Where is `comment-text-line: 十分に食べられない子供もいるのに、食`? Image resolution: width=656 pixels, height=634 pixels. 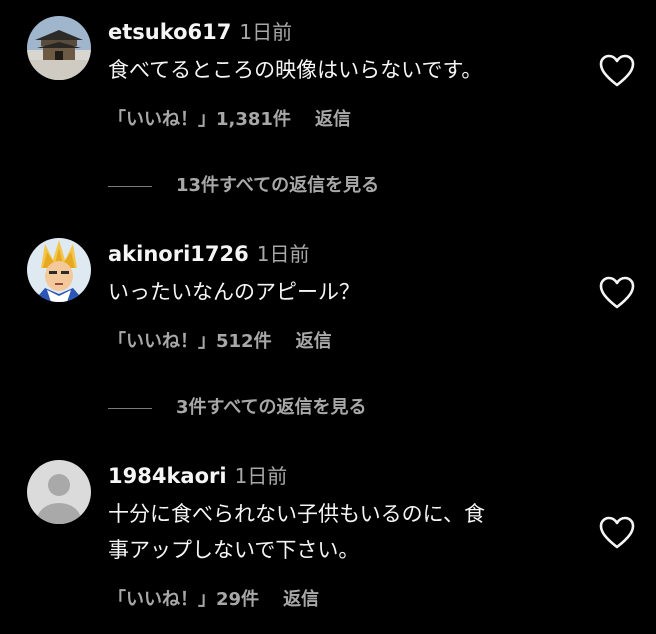
comment-text-line: 十分に食べられない子供もいるのに、食 is located at coordinates (296, 514).